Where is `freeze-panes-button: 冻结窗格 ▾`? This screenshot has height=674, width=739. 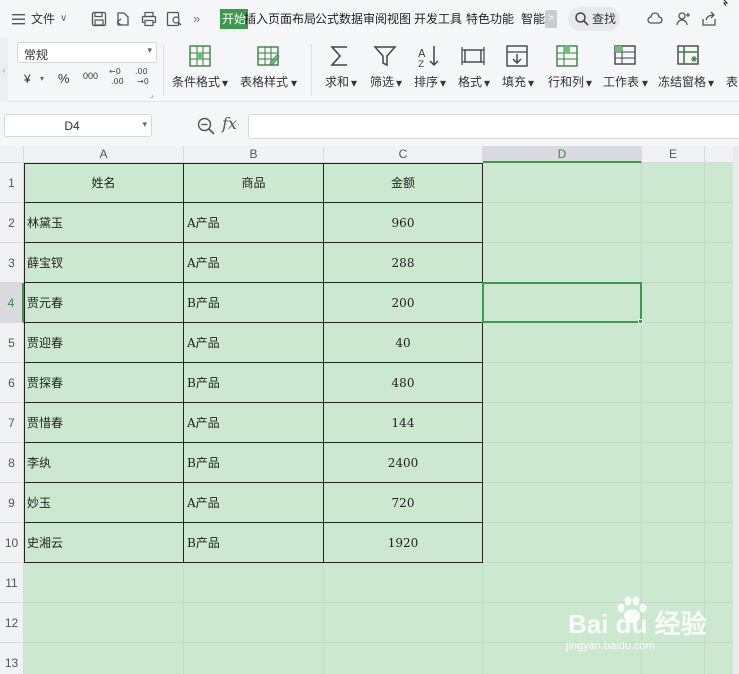 freeze-panes-button: 冻结窗格 ▾ is located at coordinates (689, 70).